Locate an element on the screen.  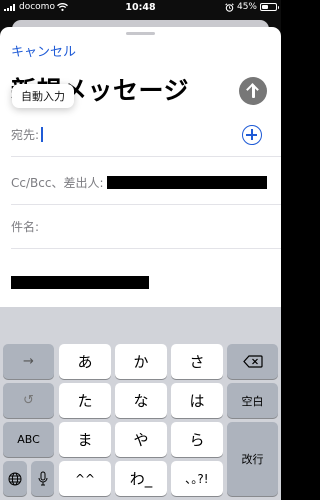
text-cursor is located at coordinates (42, 134).